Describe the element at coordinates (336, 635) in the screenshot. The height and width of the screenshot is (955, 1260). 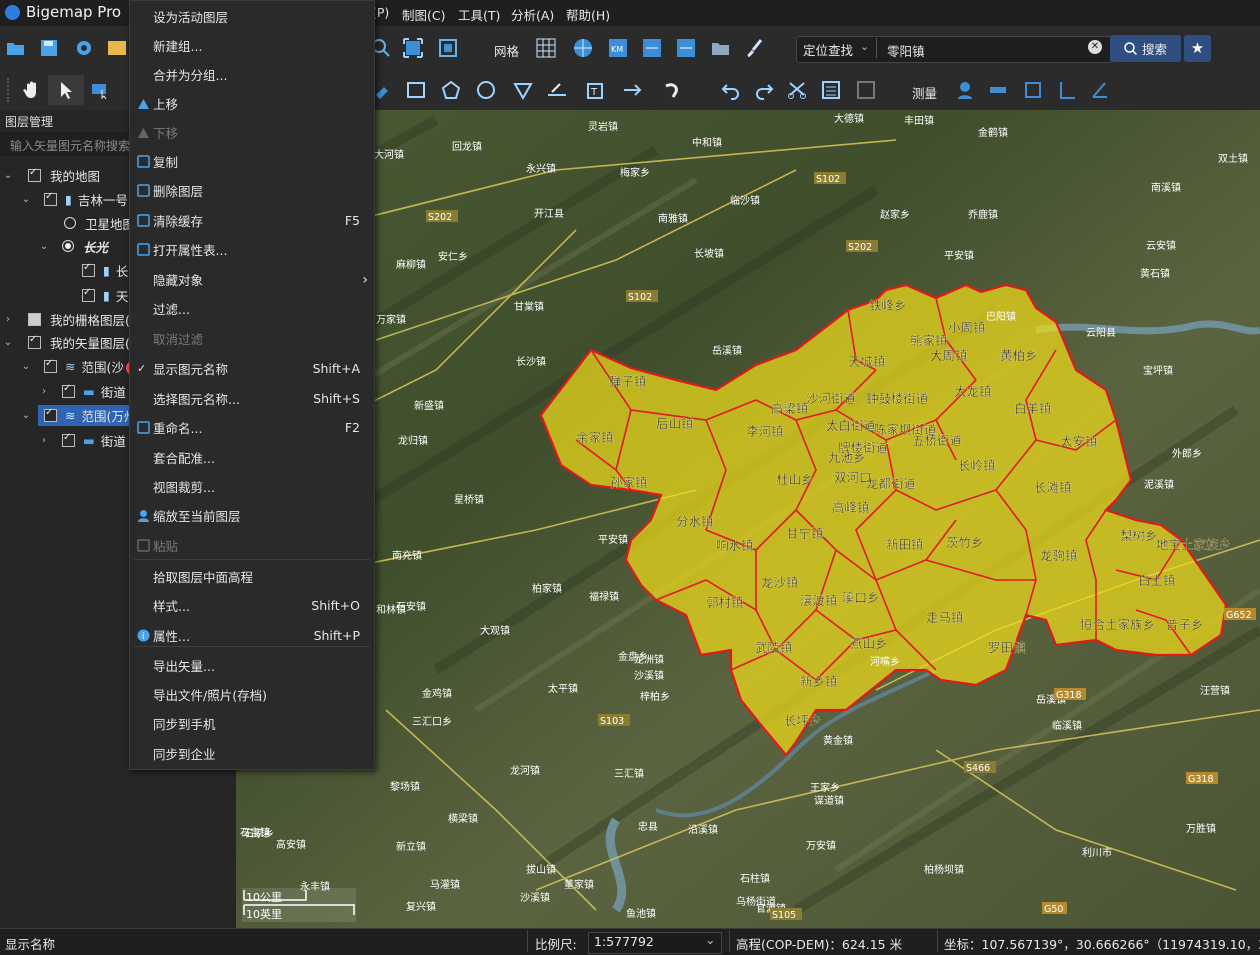
I see `menu-item-shortcut: Shift+P` at that location.